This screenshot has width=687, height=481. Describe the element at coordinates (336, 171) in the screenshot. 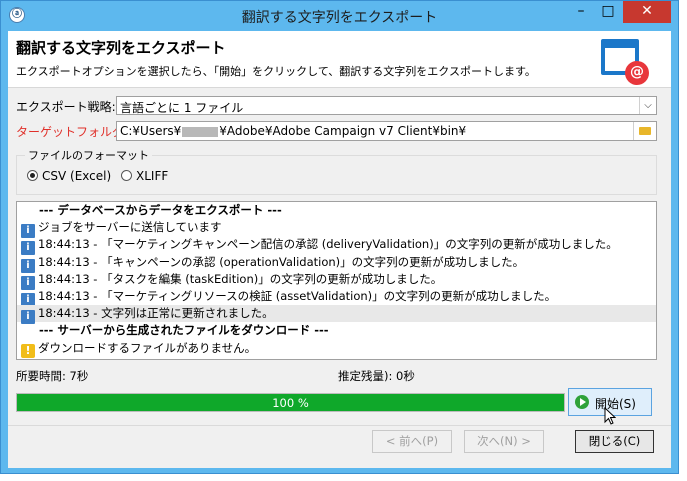

I see `file-format-group: ファイルのフォーマット CSV (Excel) XLIFF` at that location.